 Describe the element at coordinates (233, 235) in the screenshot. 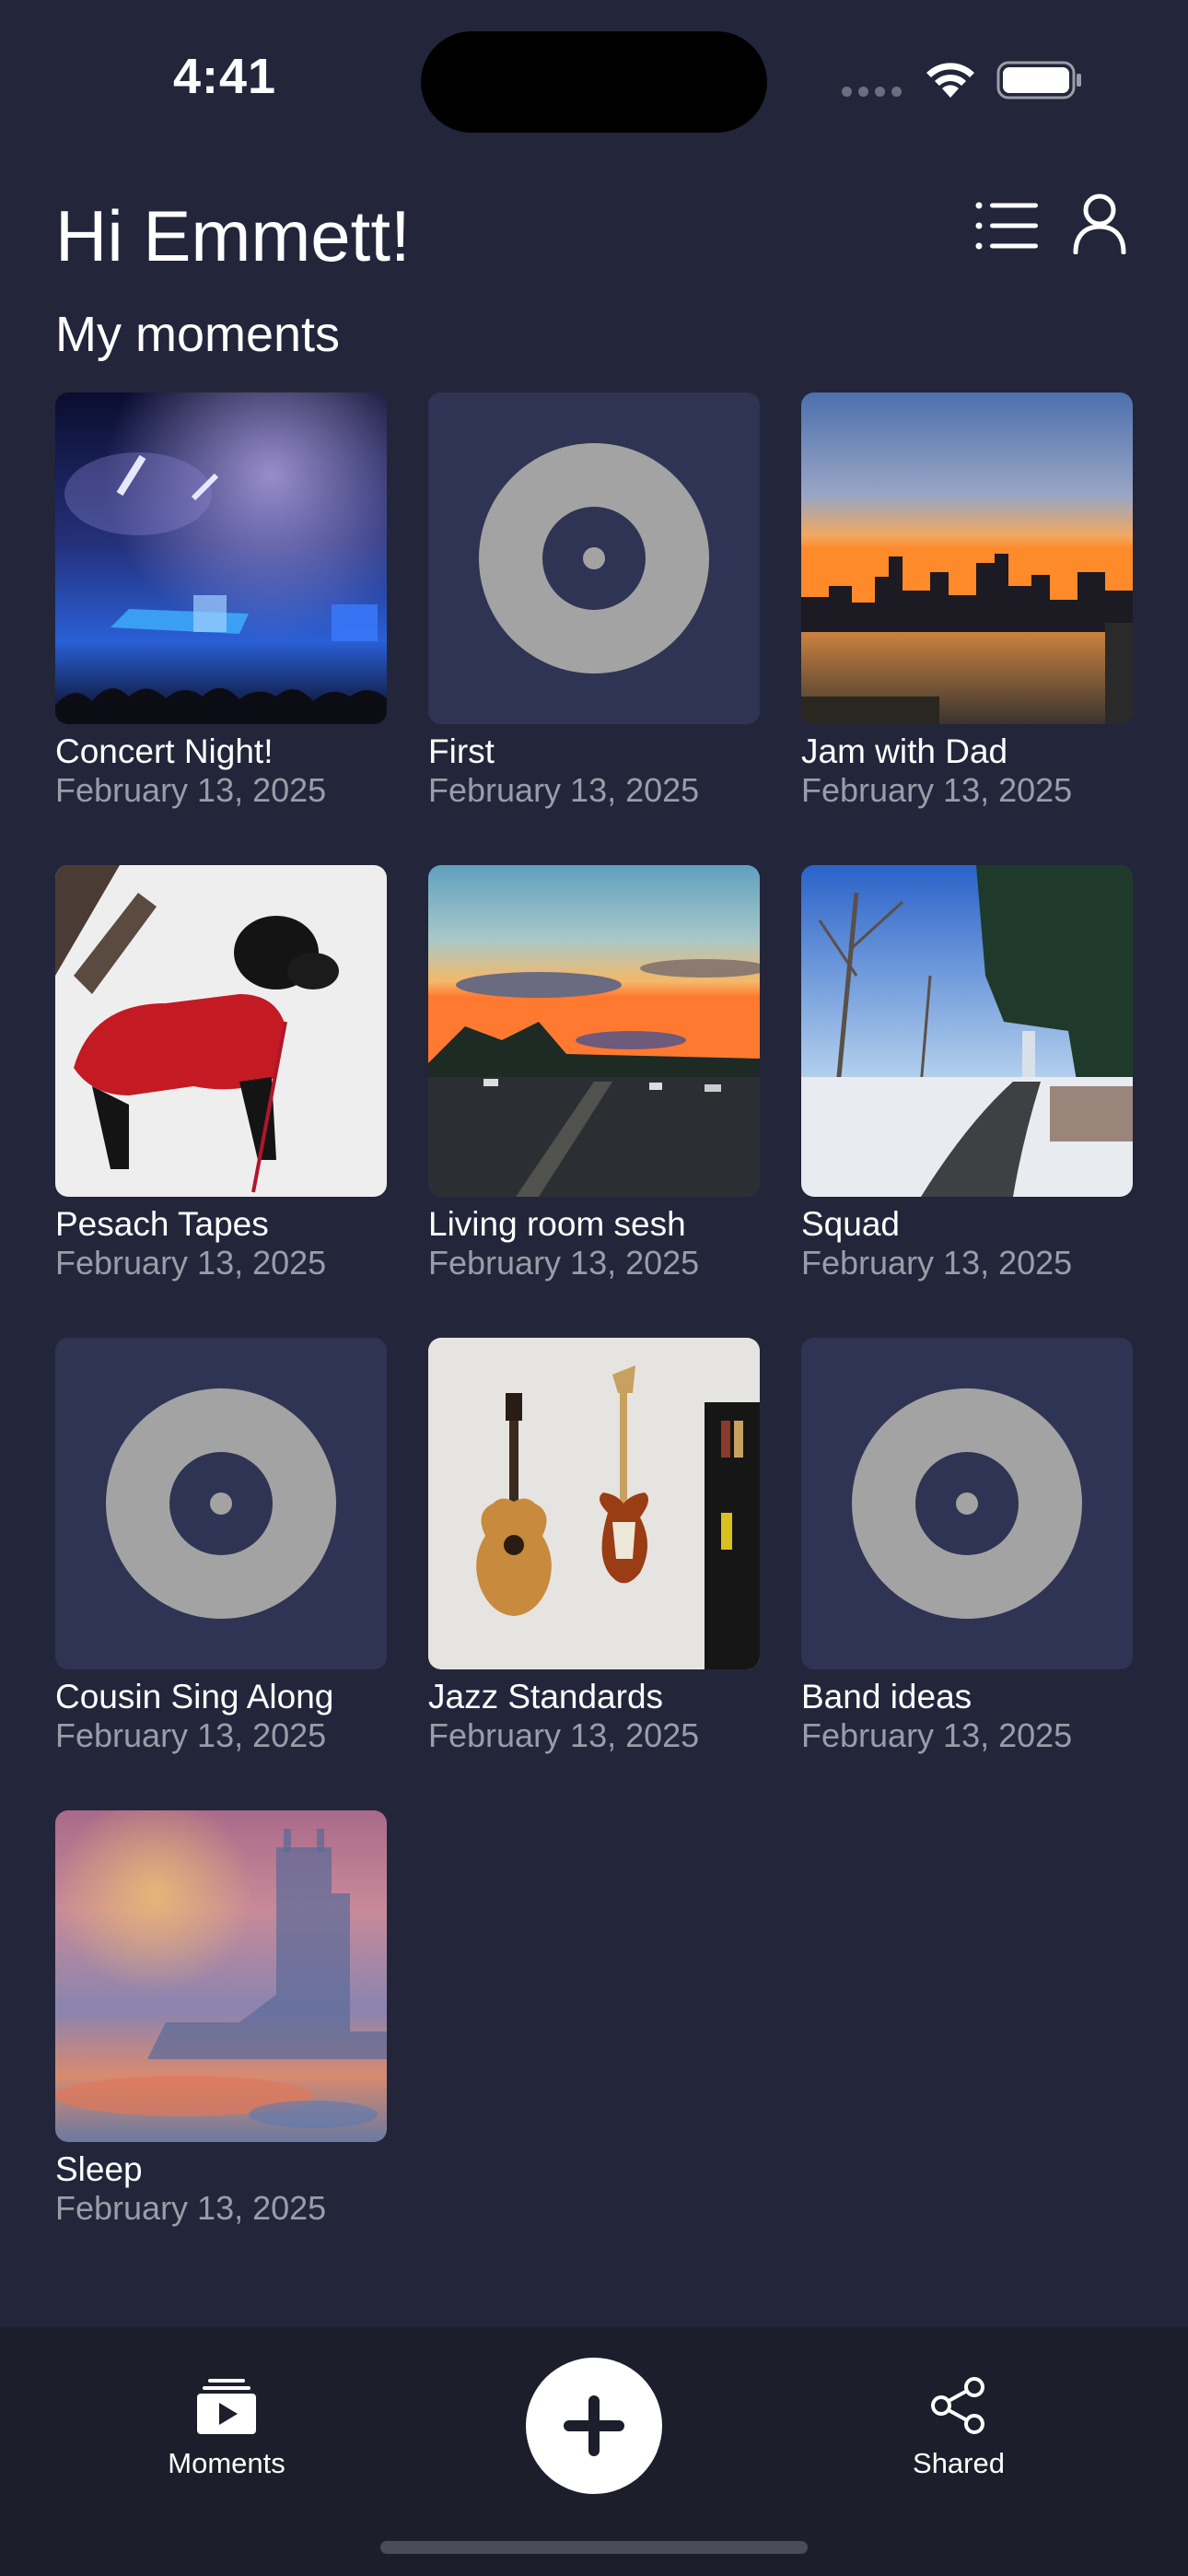

I see `greeting-title: Hi Emmett!` at that location.